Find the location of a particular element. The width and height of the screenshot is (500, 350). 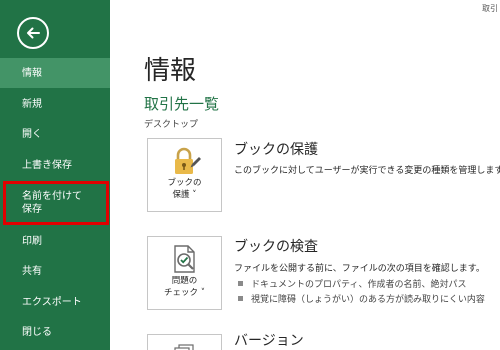

inspect-bullet-1: ドキュメントのプロパティ、作成者の名前、絶対パス is located at coordinates (352, 283).